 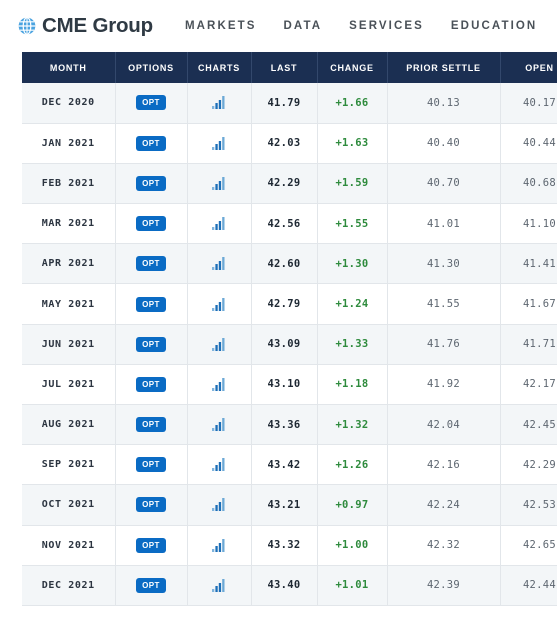 What do you see at coordinates (221, 26) in the screenshot?
I see `nav-item-markets: MARKETS` at bounding box center [221, 26].